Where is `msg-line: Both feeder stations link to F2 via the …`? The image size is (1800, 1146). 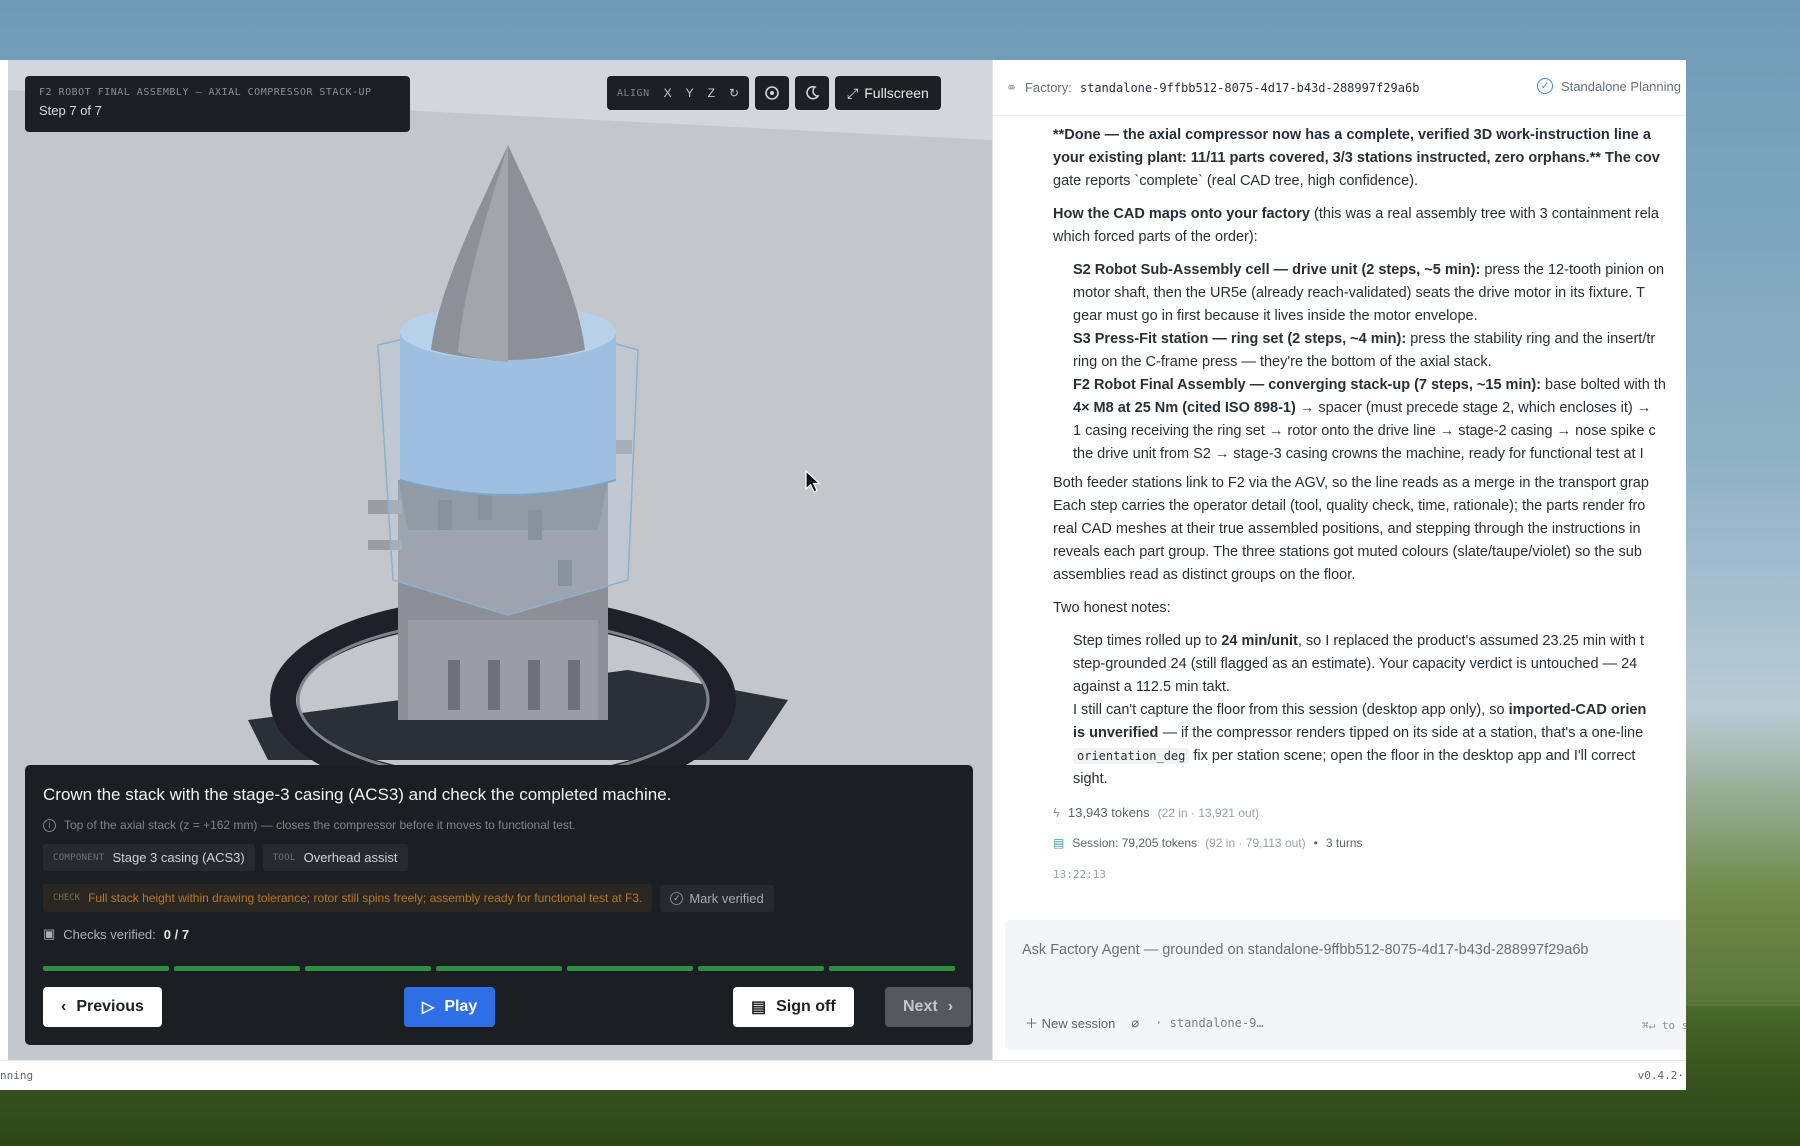 msg-line: Both feeder stations link to F2 via the … is located at coordinates (1351, 483).